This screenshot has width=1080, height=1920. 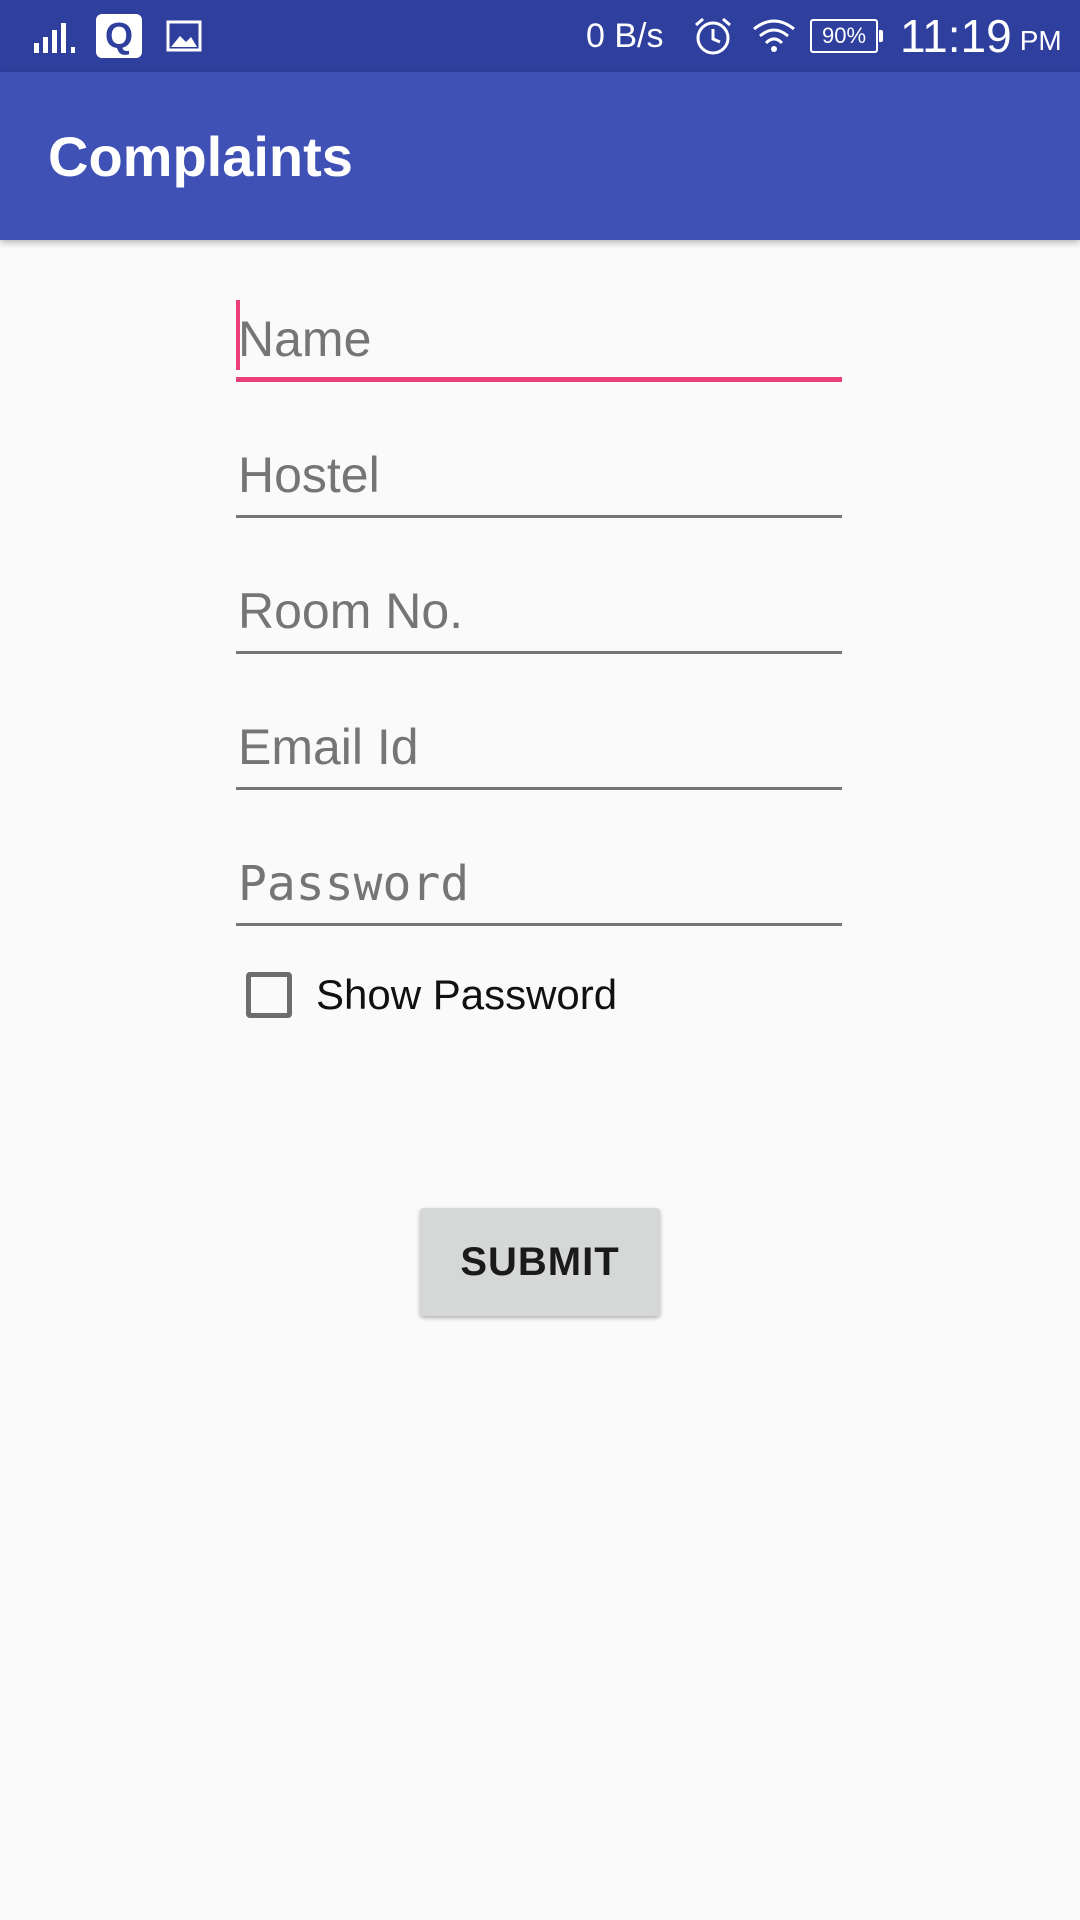 What do you see at coordinates (539, 924) in the screenshot?
I see `password-underline` at bounding box center [539, 924].